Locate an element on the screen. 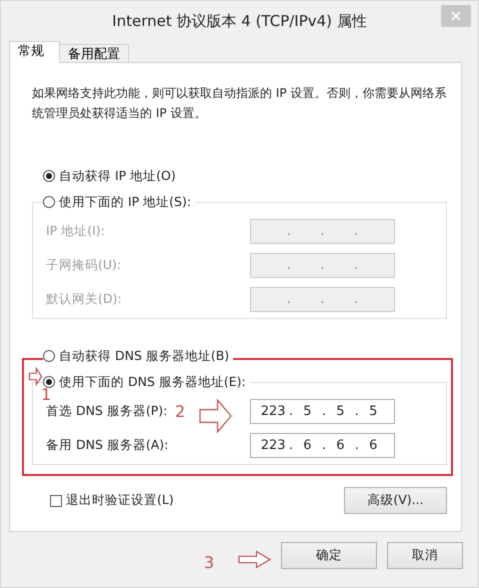 The image size is (479, 588). ip-address-field: 223 . 6 . 6 . 6 is located at coordinates (322, 445).